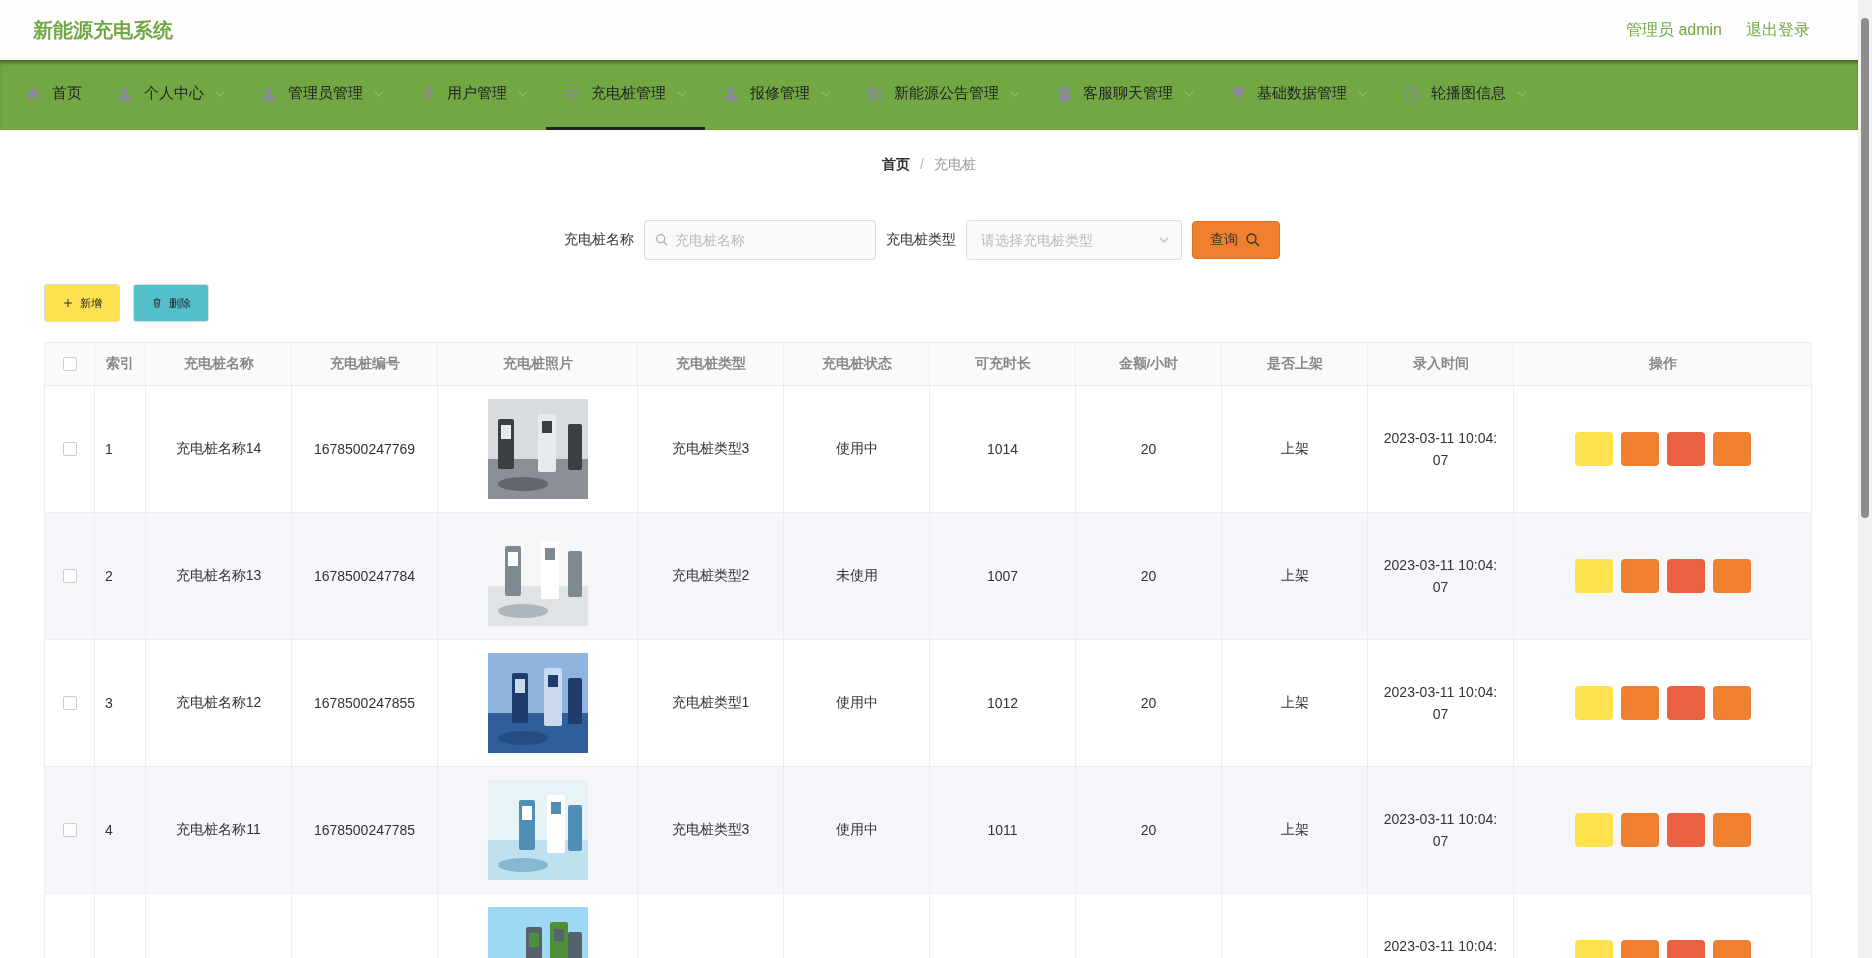  Describe the element at coordinates (710, 364) in the screenshot. I see `column-header: 充电桩类型` at that location.